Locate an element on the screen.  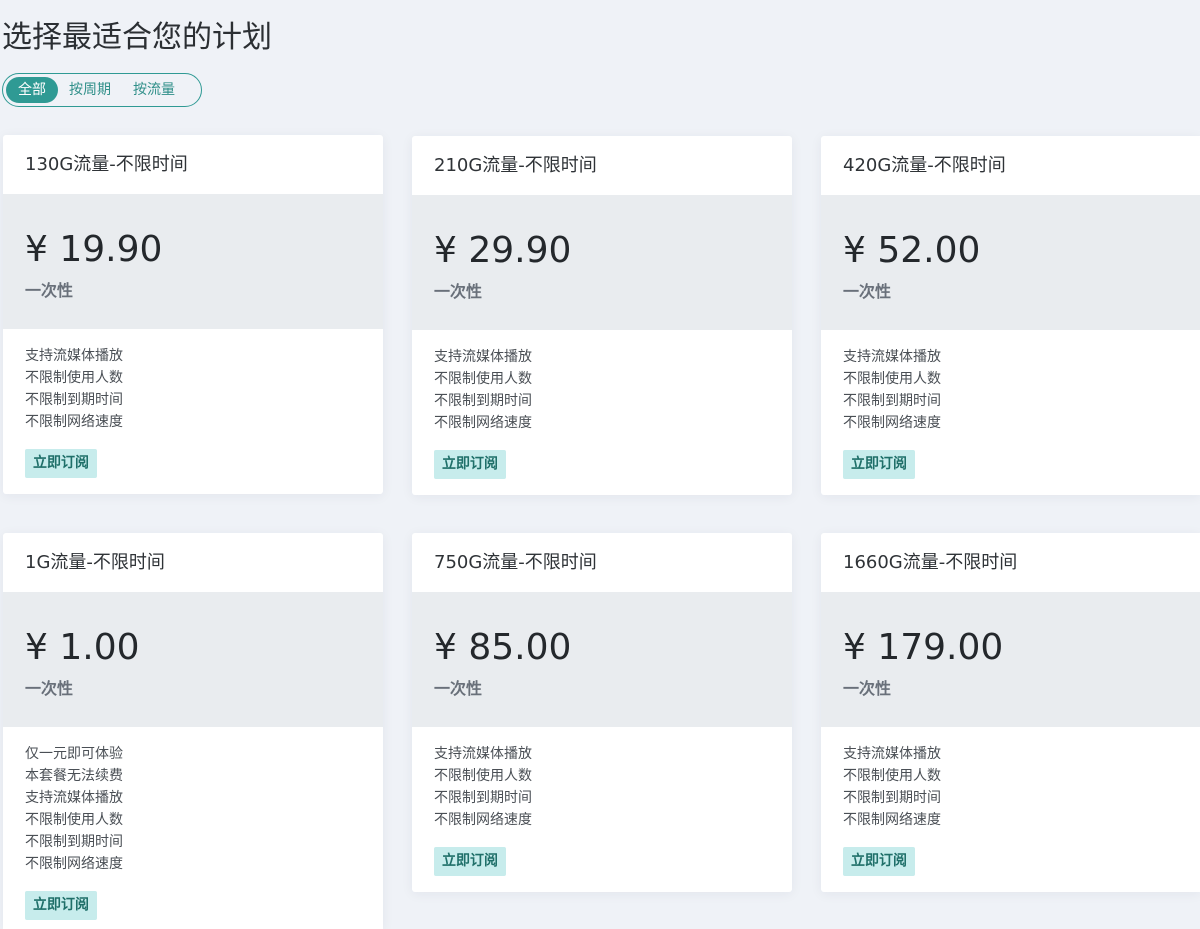
plan-price: ¥ 29.90 is located at coordinates (503, 250).